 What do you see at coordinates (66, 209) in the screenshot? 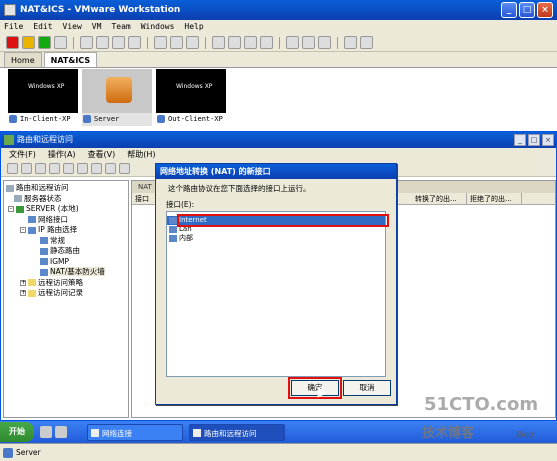
I see `tree-item-server-local: - SERVER (本地)` at bounding box center [66, 209].